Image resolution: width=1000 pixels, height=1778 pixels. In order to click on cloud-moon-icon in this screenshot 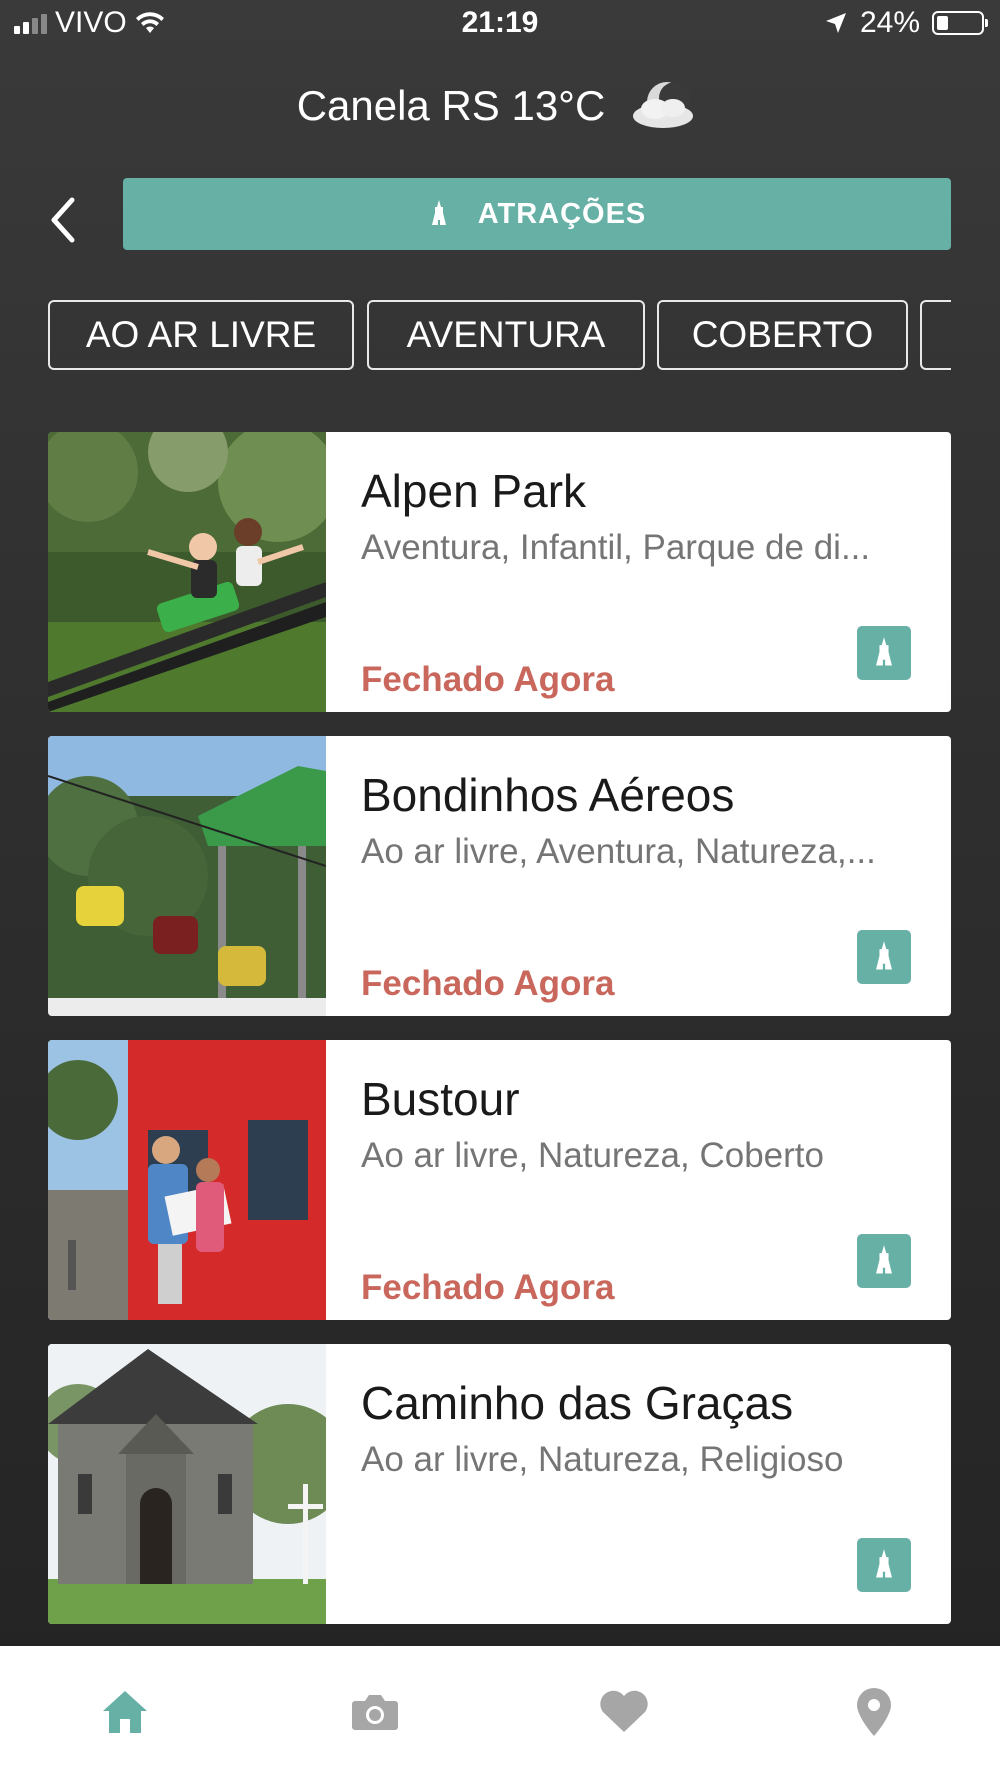, I will do `click(663, 105)`.